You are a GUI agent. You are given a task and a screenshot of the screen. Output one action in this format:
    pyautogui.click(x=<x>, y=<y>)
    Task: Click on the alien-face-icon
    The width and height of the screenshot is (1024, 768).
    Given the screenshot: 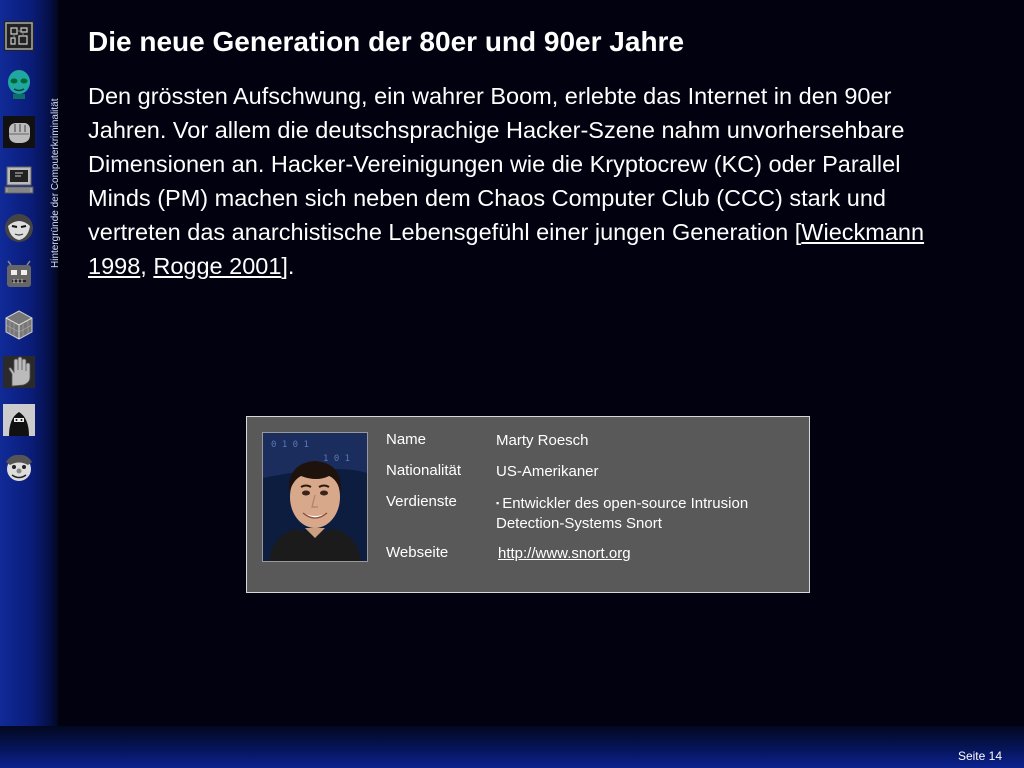 What is the action you would take?
    pyautogui.click(x=19, y=84)
    